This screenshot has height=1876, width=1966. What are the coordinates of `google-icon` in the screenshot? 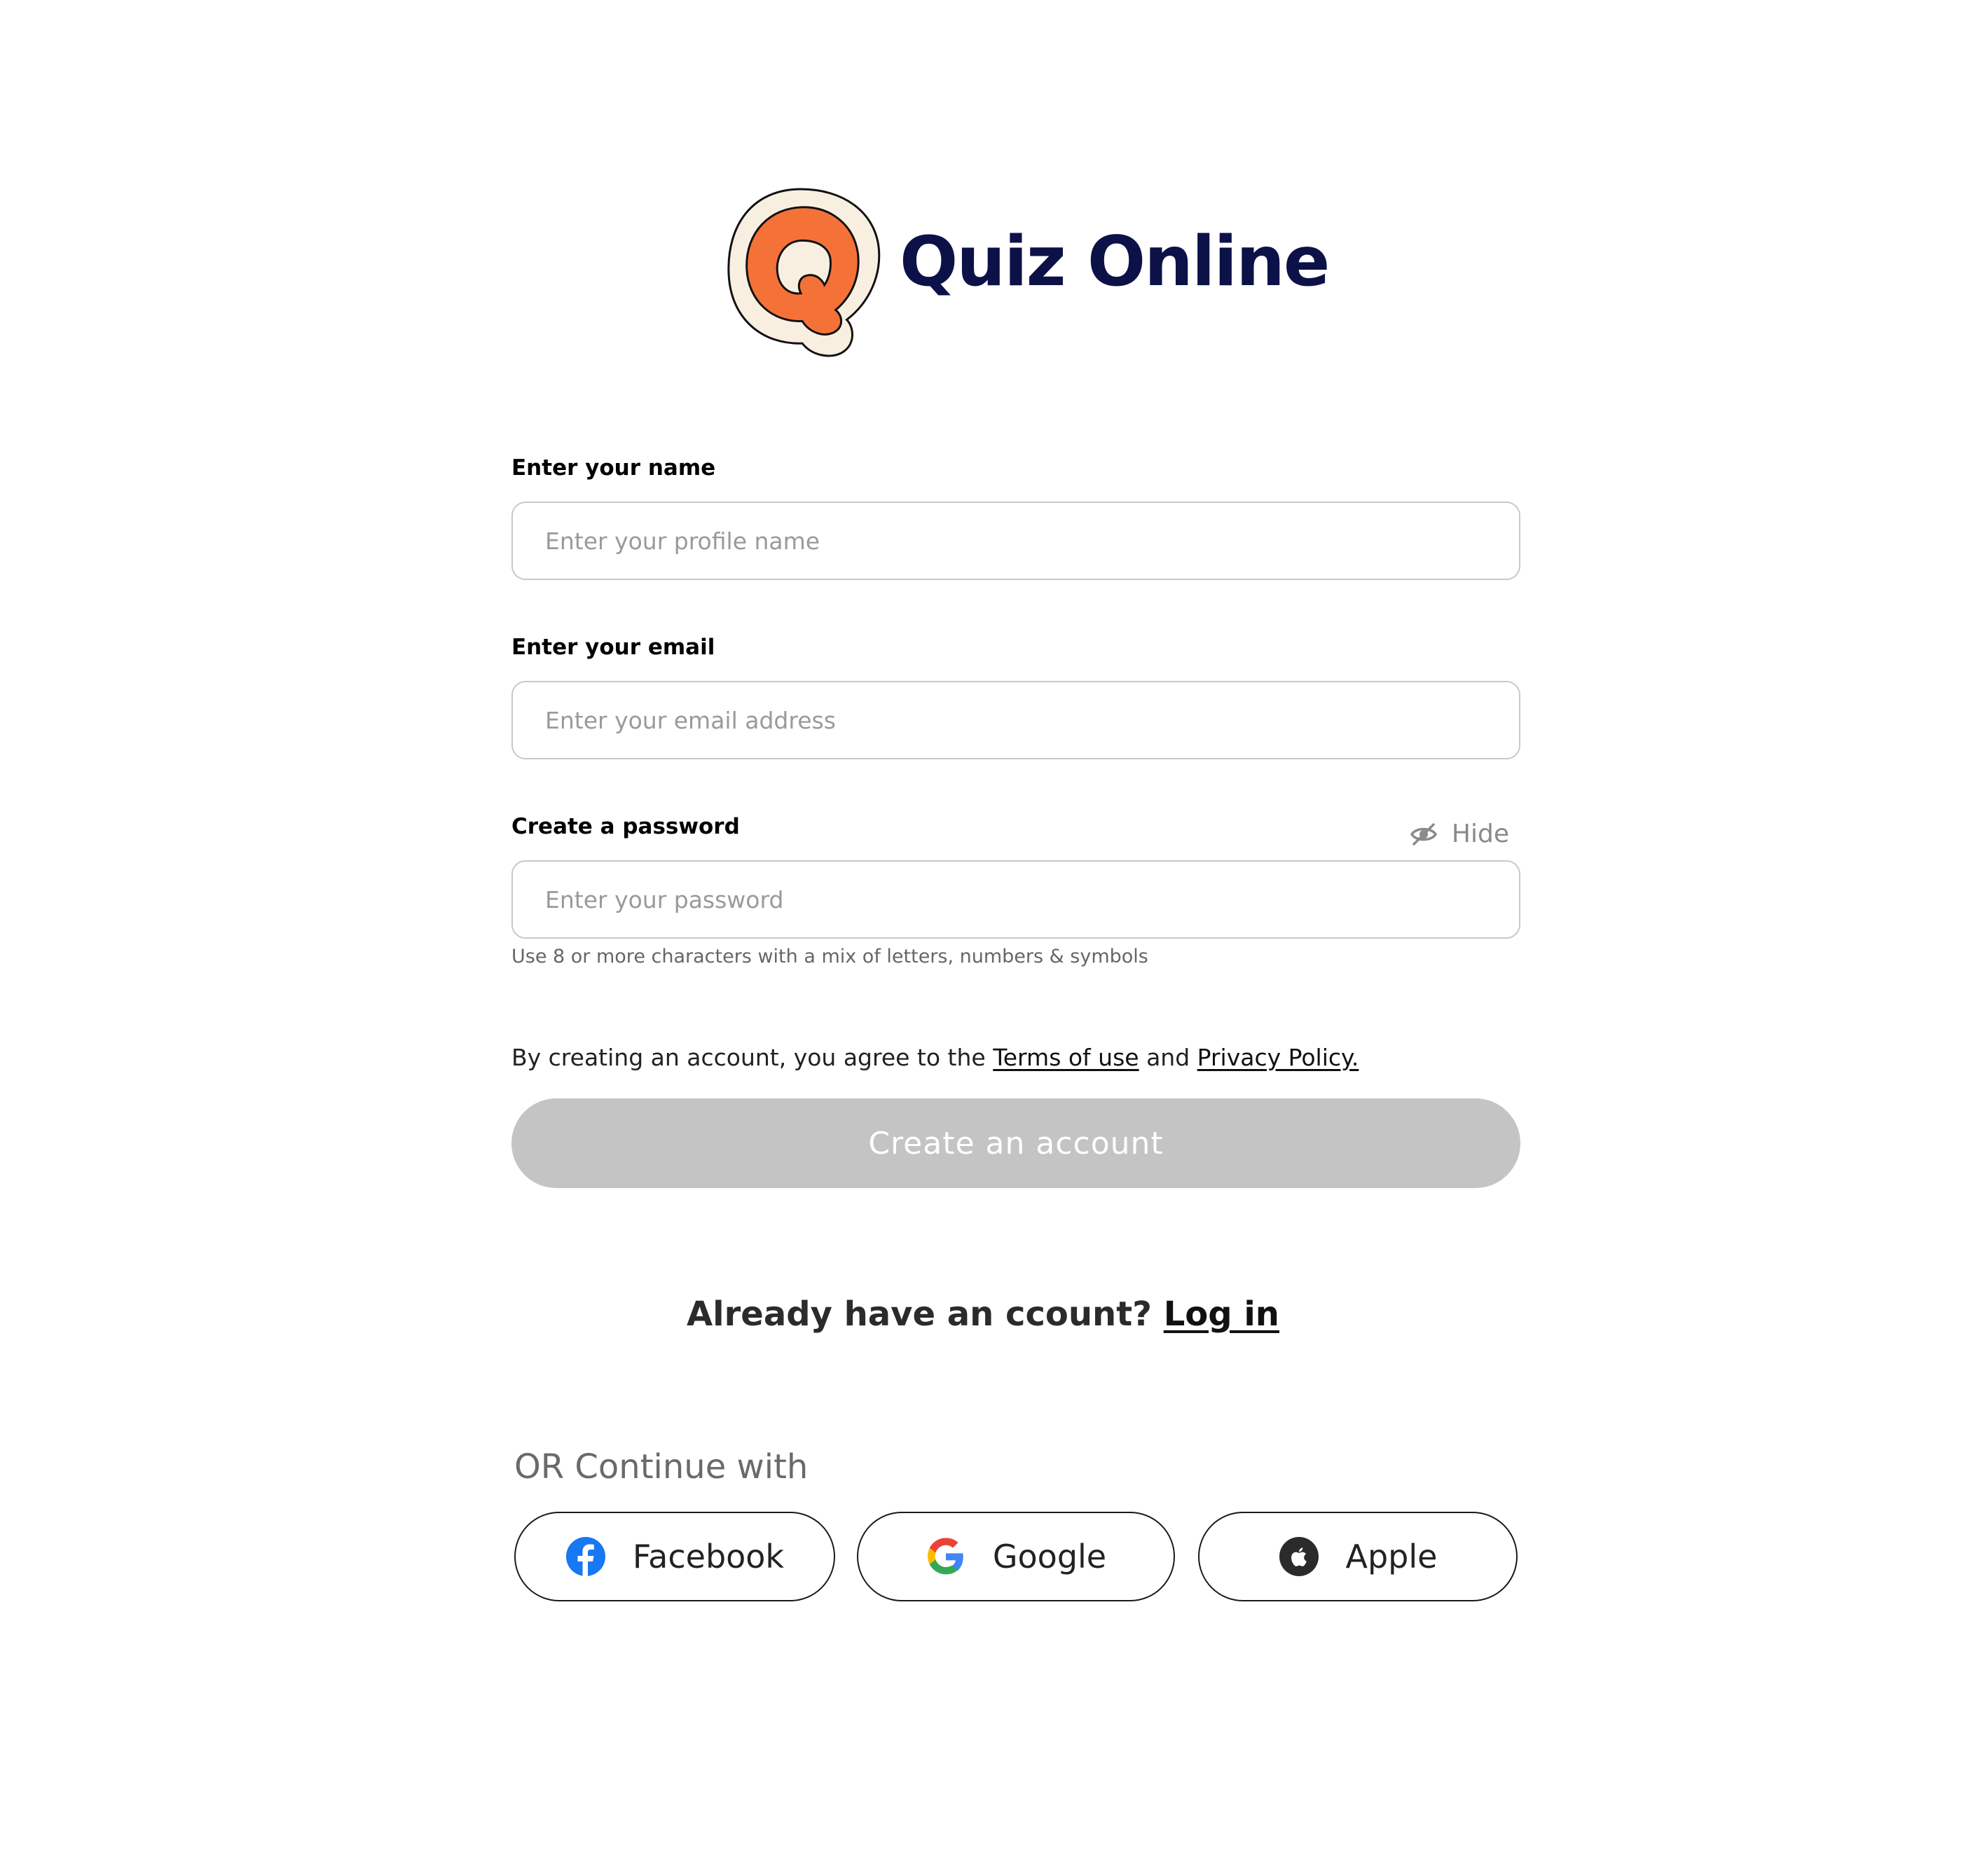 It's located at (945, 1556).